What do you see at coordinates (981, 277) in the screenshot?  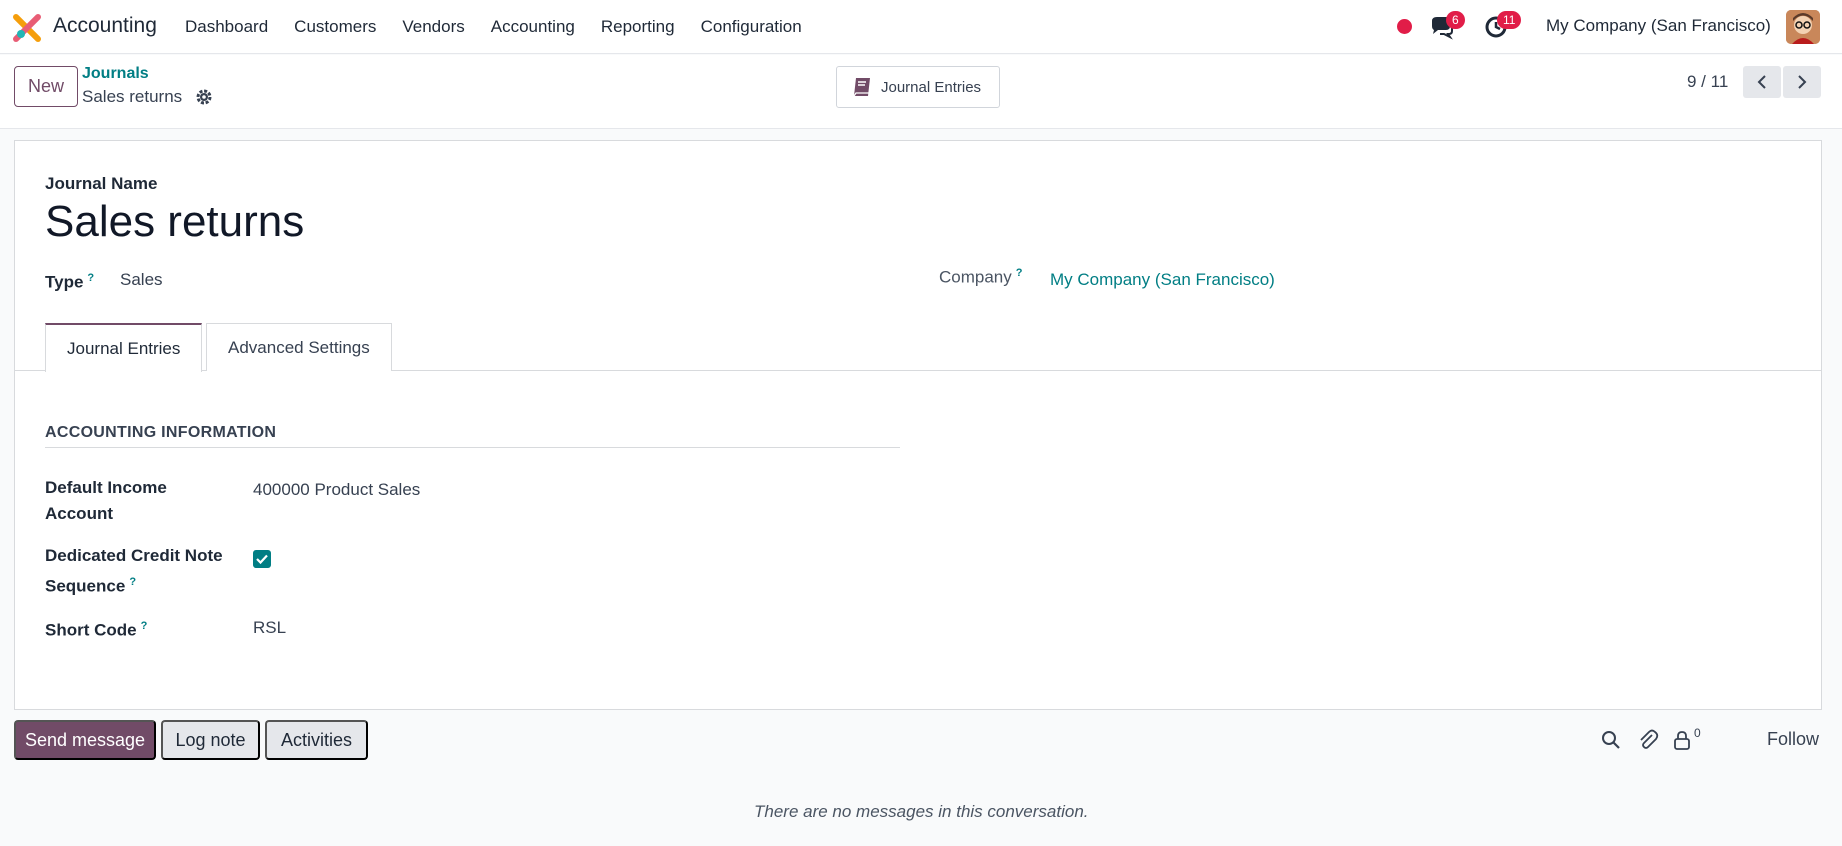 I see `company-label: Company?` at bounding box center [981, 277].